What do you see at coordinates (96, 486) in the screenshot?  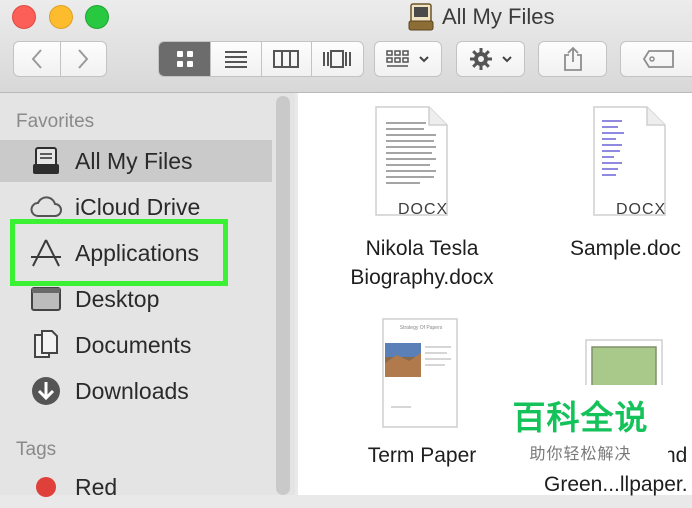 I see `sidebar-tag-label: Red` at bounding box center [96, 486].